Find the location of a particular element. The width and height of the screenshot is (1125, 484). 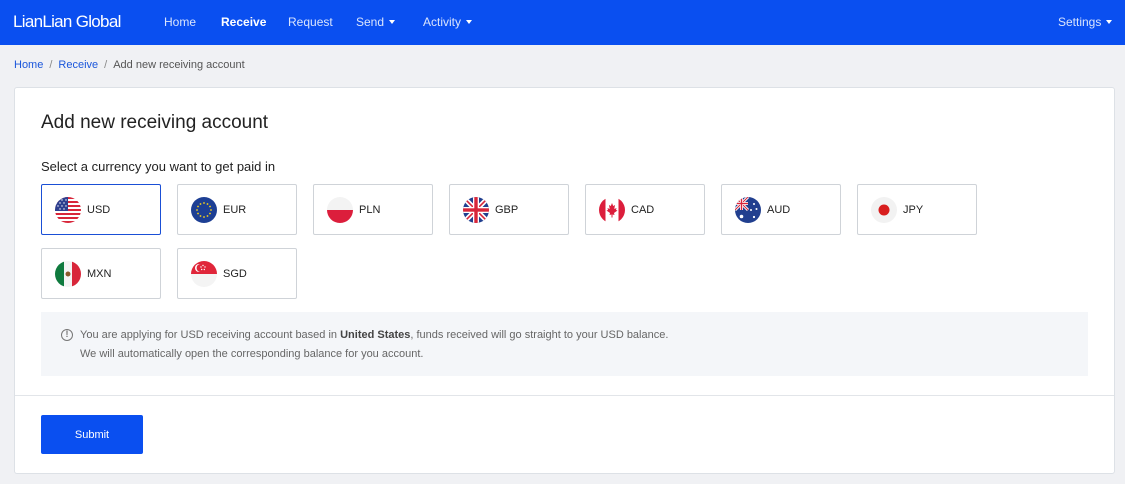

currency-option-usd: USD is located at coordinates (101, 209).